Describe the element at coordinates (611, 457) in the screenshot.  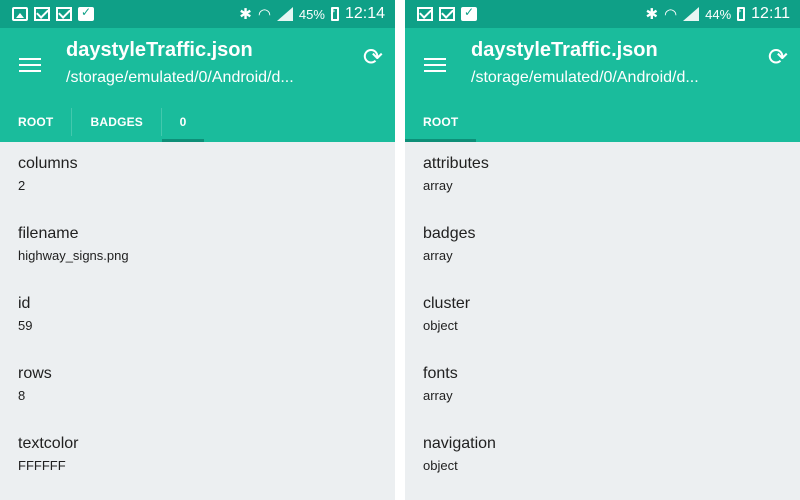
I see `list-item: navigation object` at that location.